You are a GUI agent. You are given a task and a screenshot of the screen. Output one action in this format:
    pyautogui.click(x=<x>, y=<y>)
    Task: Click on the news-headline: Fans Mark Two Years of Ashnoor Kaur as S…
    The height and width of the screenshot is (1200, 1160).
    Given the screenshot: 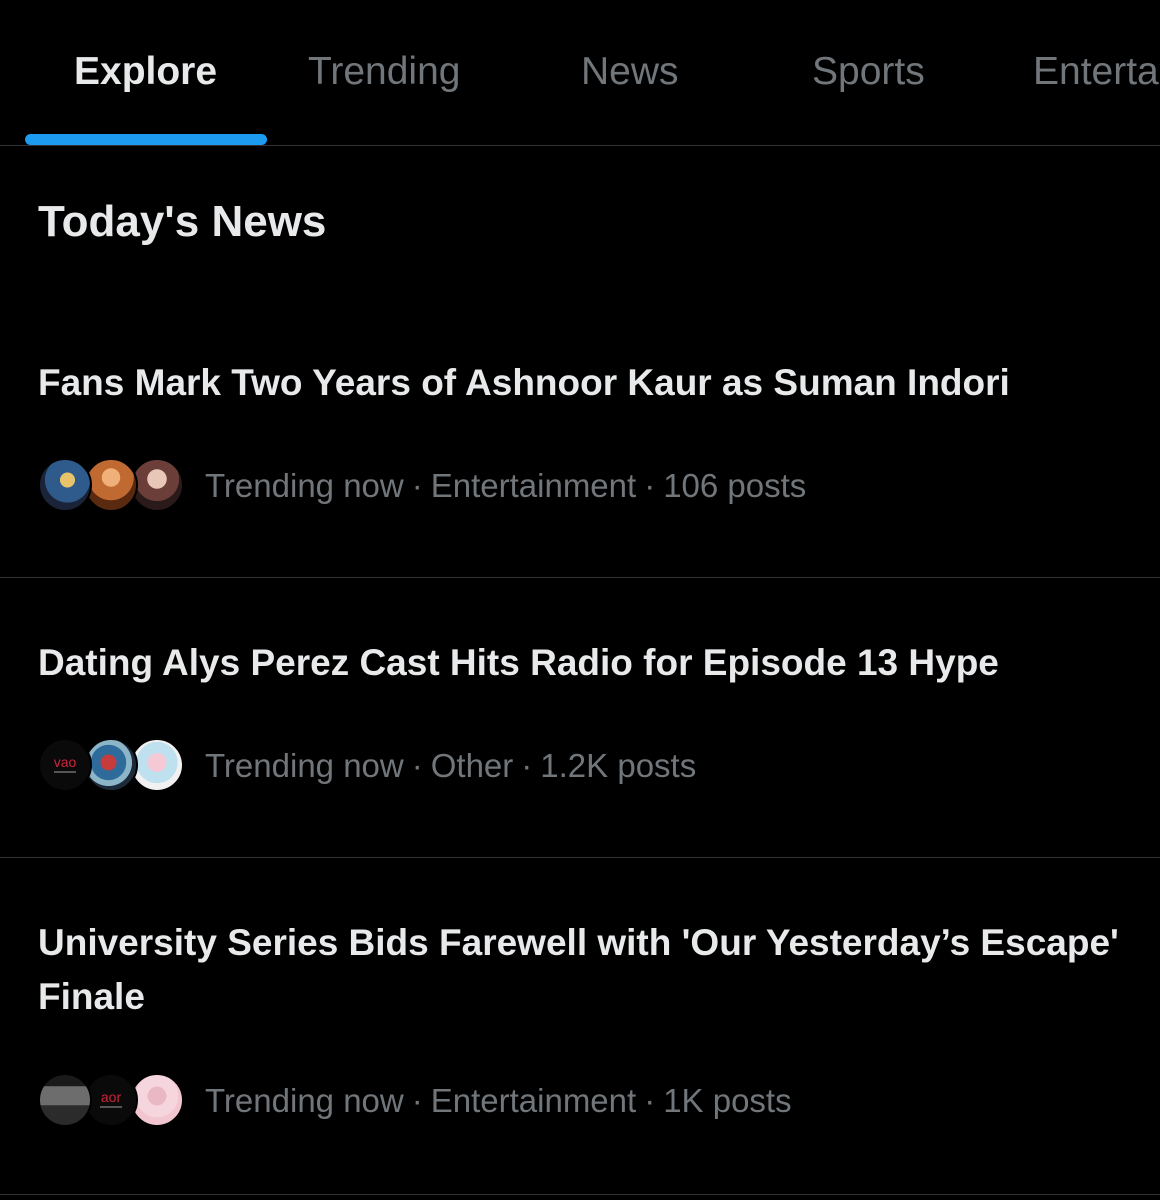 What is the action you would take?
    pyautogui.click(x=524, y=382)
    